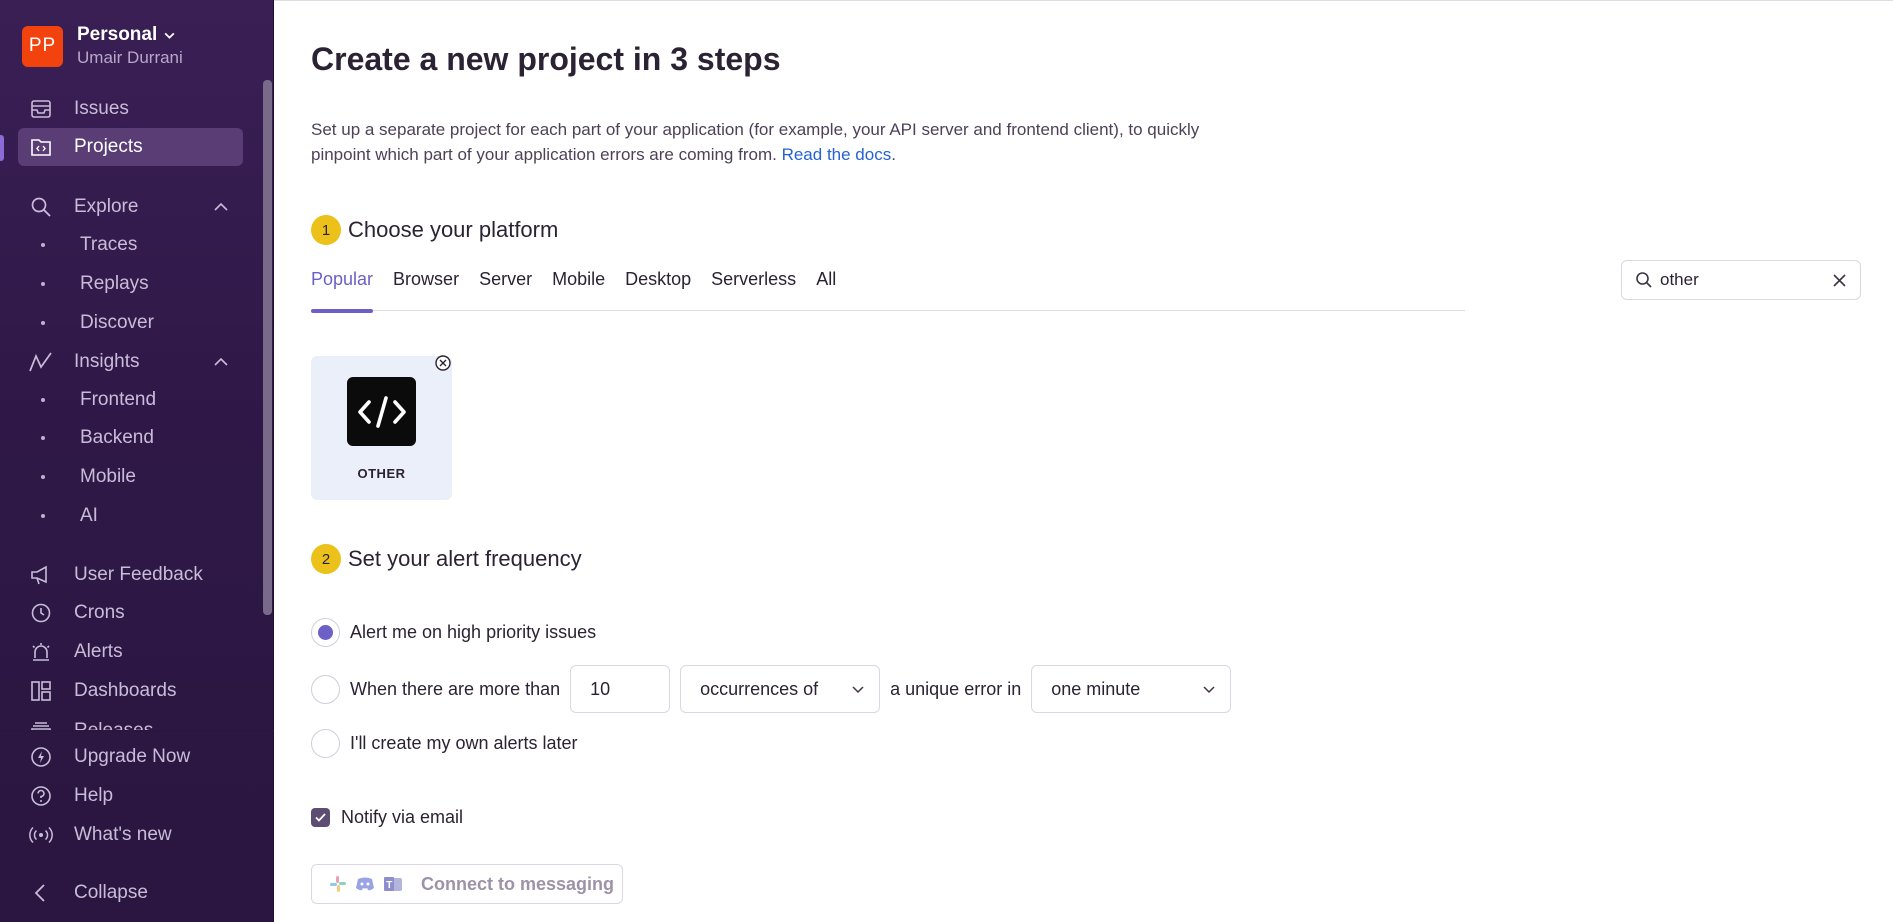  Describe the element at coordinates (381, 411) in the screenshot. I see `code-icon` at that location.